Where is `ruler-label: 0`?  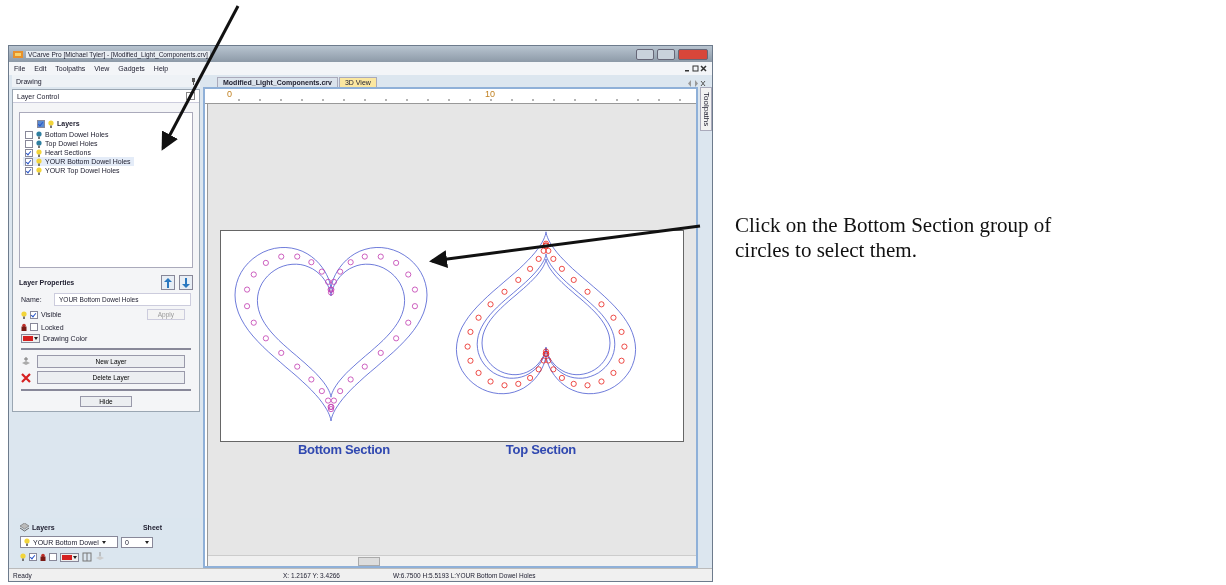
ruler-label: 0 is located at coordinates (229, 94).